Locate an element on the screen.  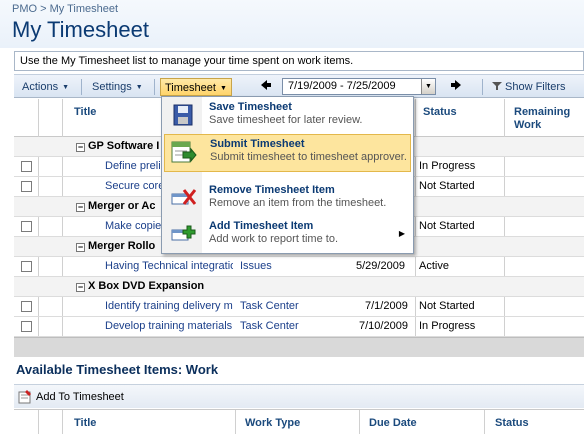
available-column-work-type: Work Type is located at coordinates (272, 423).